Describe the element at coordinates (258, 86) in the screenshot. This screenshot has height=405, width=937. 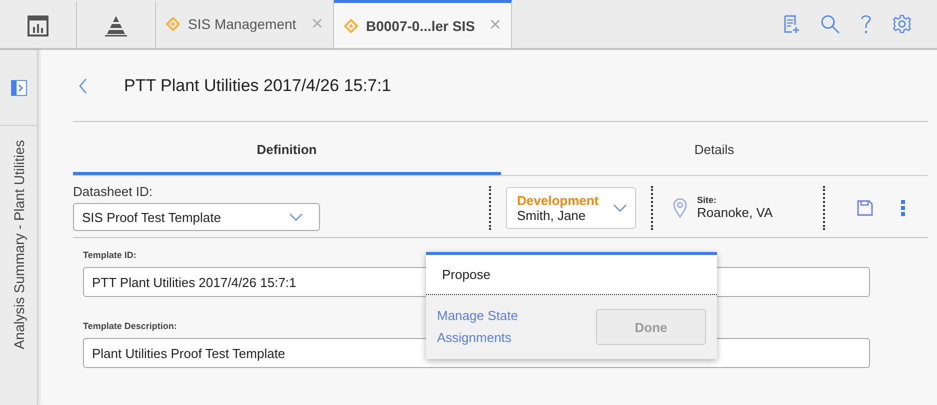
I see `page-title: PTT Plant Utilities 2017/4/26 15:7:1` at that location.